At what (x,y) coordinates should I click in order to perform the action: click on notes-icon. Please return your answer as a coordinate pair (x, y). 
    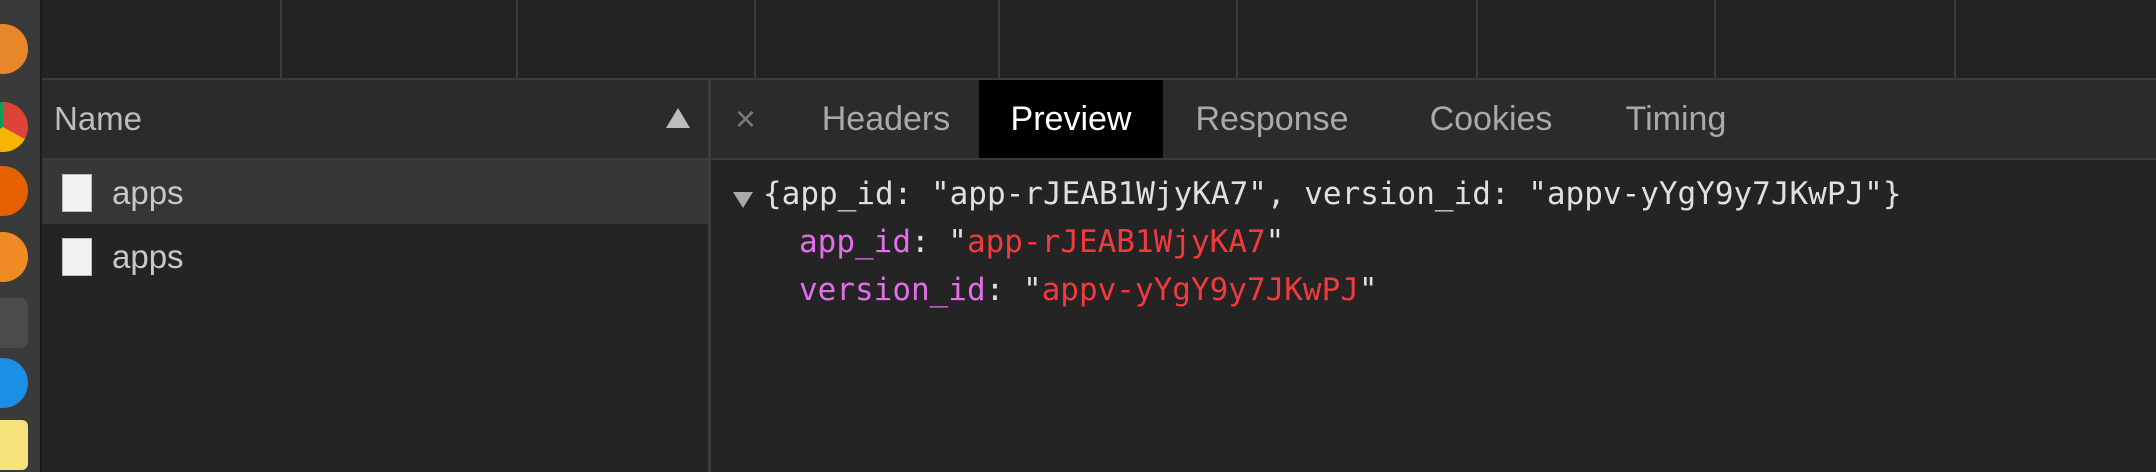
    Looking at the image, I should click on (14, 445).